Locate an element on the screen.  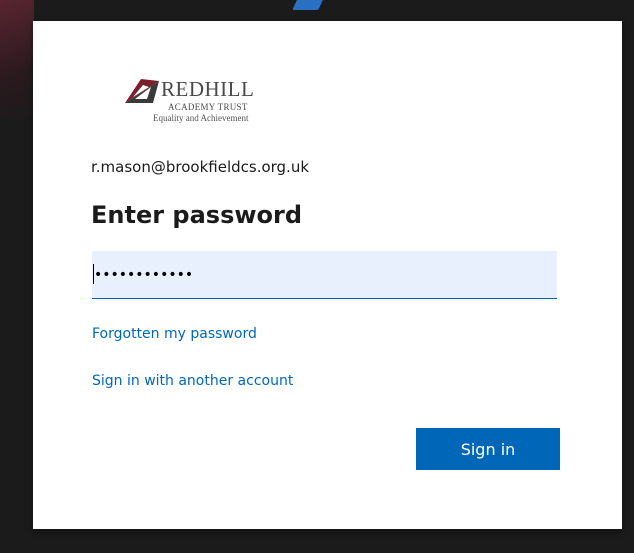
logo-subtitle: ACADEMY TRUST is located at coordinates (208, 107).